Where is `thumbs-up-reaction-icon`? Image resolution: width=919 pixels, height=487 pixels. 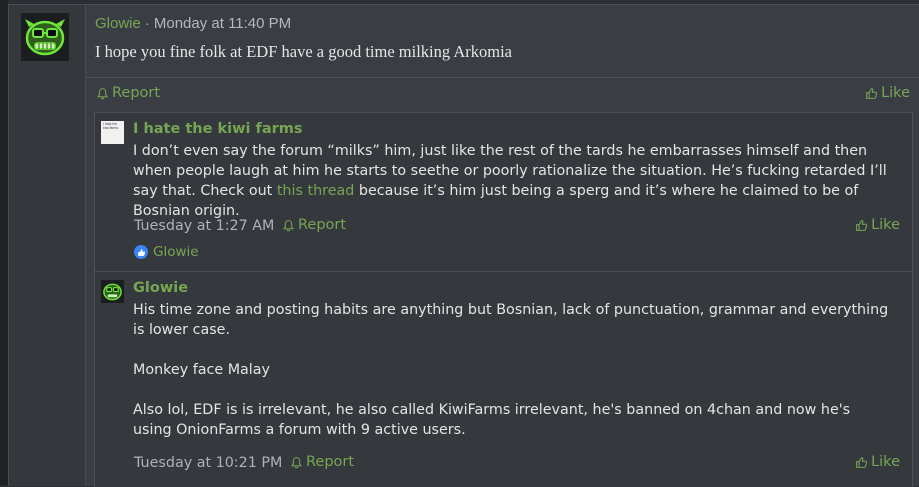 thumbs-up-reaction-icon is located at coordinates (141, 252).